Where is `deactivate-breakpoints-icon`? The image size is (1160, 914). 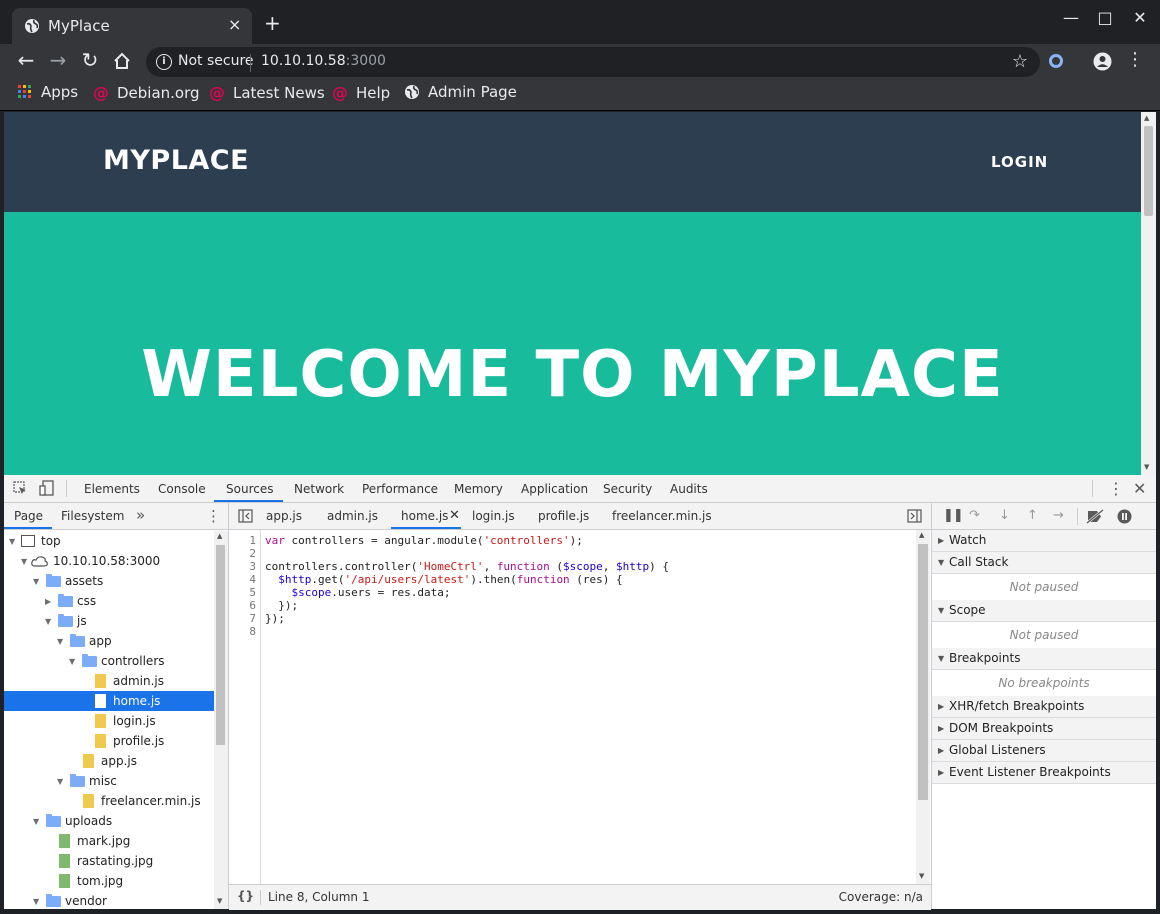 deactivate-breakpoints-icon is located at coordinates (1095, 516).